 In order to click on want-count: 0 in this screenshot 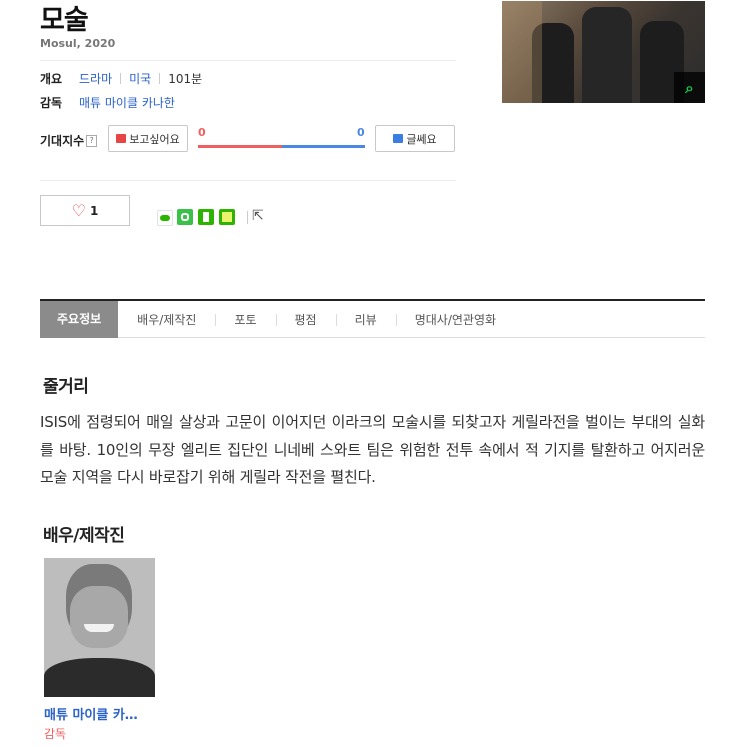, I will do `click(202, 132)`.